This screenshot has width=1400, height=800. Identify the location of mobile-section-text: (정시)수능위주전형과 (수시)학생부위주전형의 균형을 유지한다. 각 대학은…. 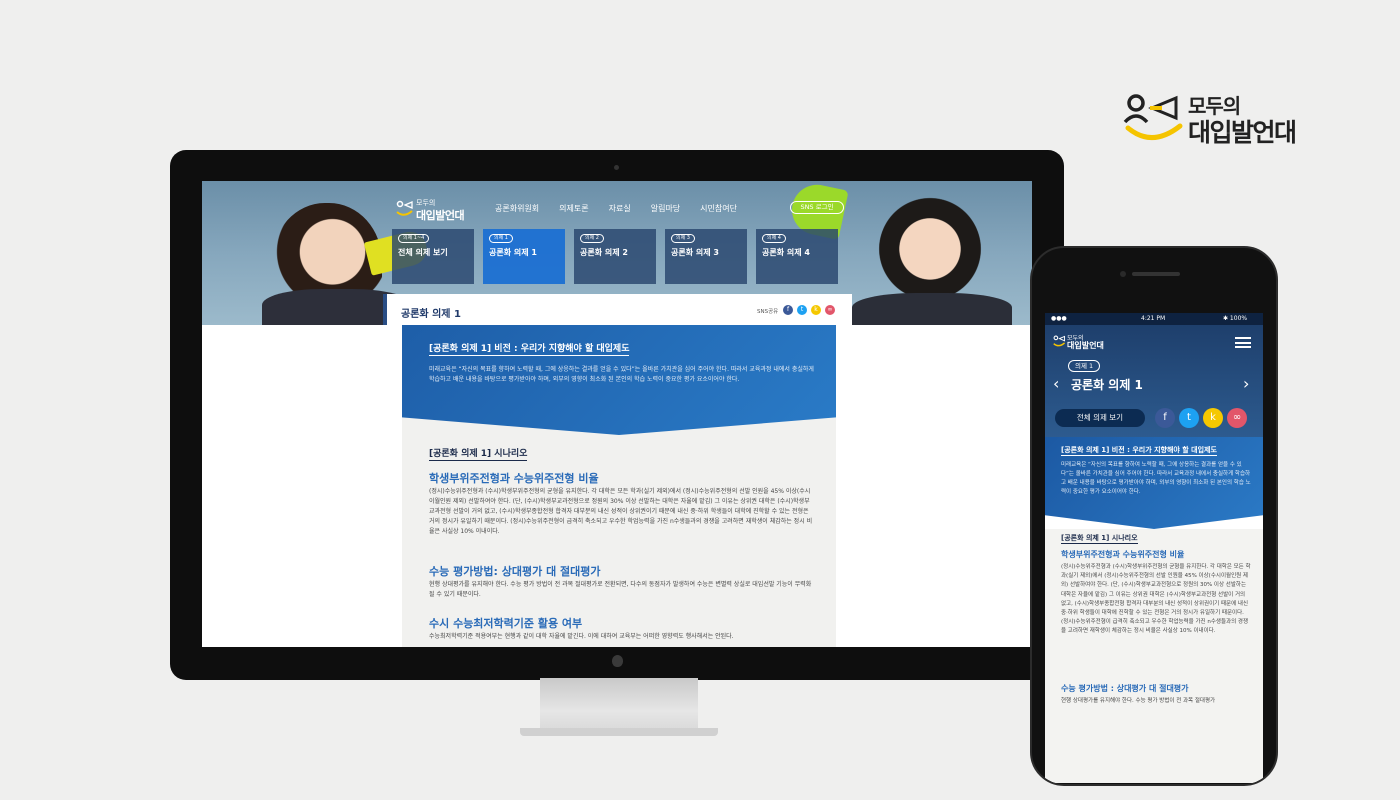
(1156, 599).